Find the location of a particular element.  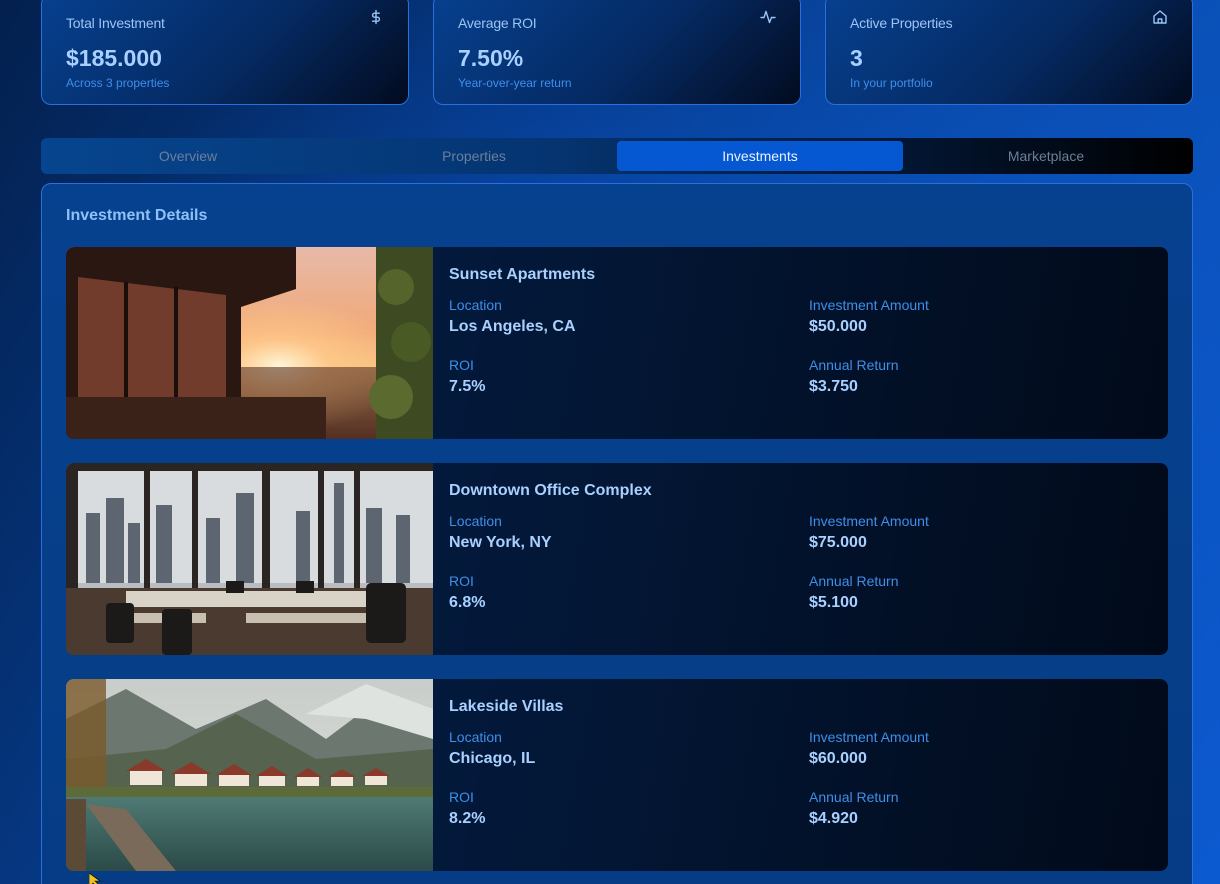

field-investment-amount: Investment Amount $50.000 is located at coordinates (979, 316).